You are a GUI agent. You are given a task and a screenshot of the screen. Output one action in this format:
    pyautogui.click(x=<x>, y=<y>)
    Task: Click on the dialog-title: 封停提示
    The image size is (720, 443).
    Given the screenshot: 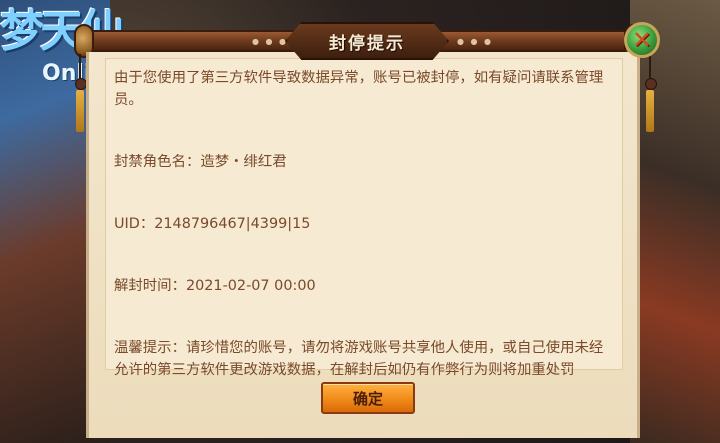 What is the action you would take?
    pyautogui.click(x=367, y=43)
    